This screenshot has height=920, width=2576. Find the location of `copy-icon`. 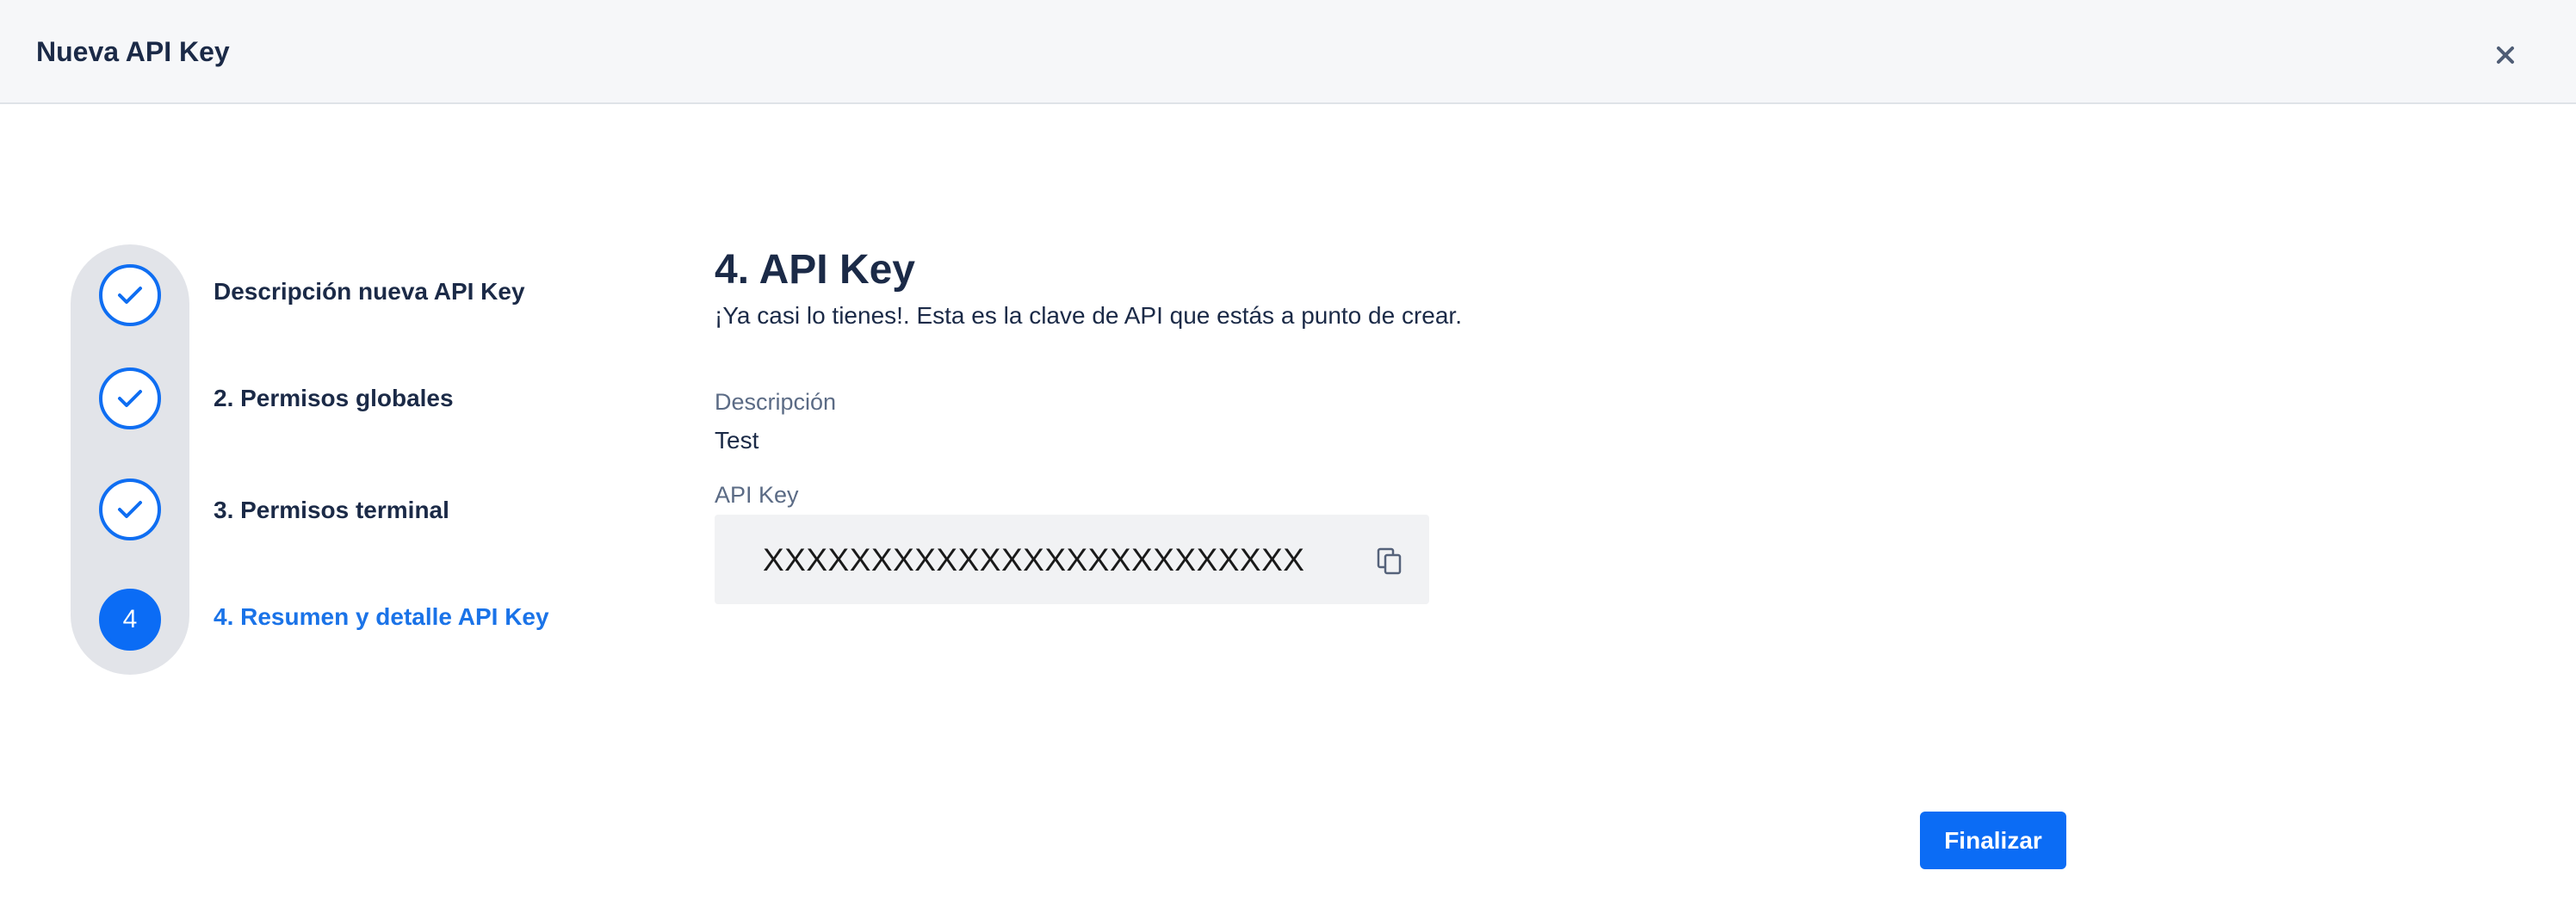

copy-icon is located at coordinates (1390, 561).